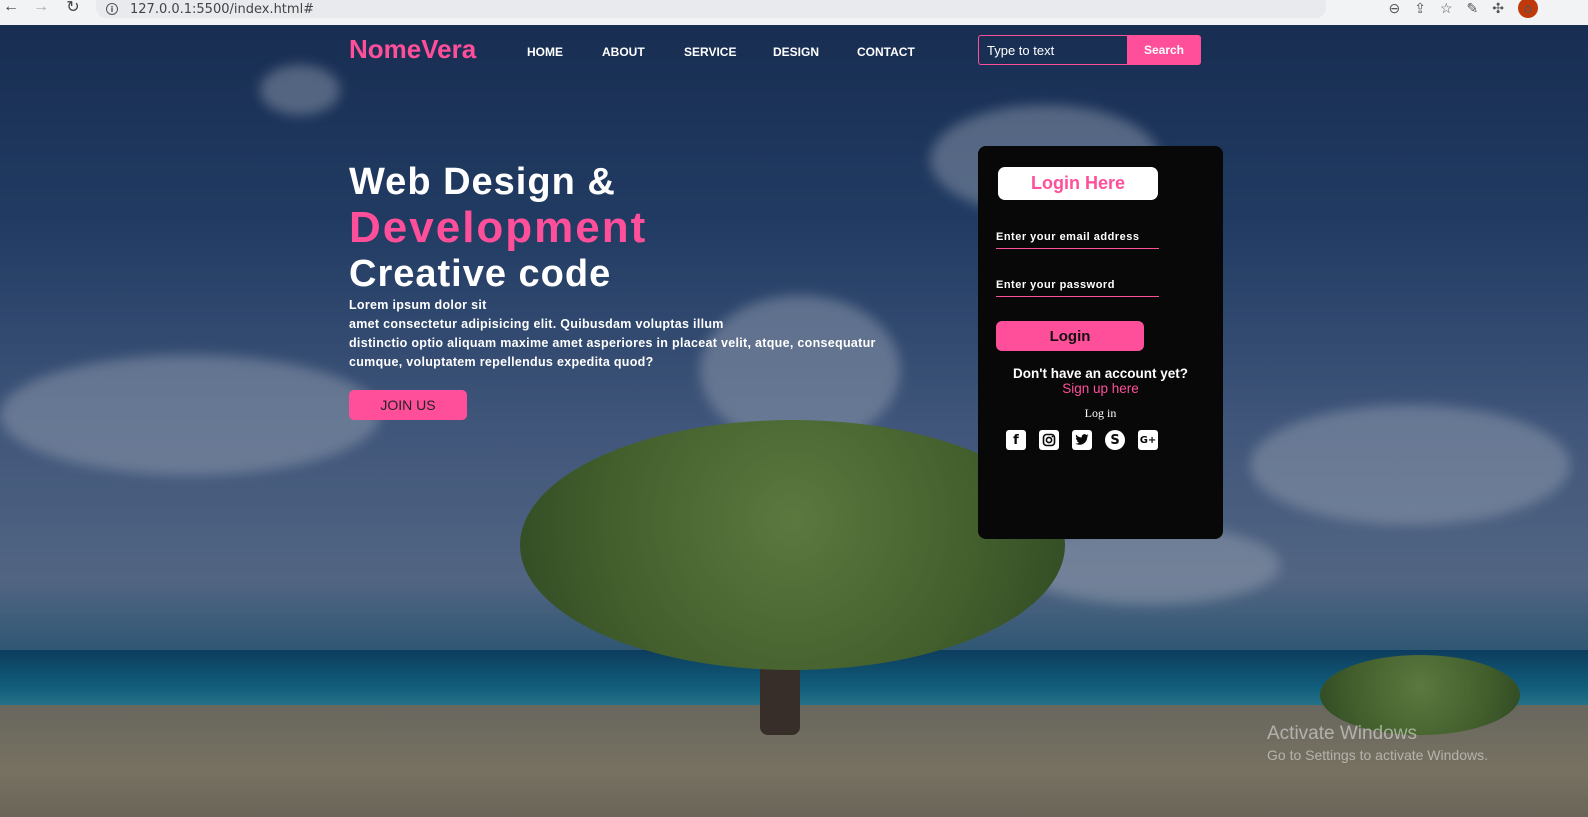 This screenshot has width=1588, height=817. What do you see at coordinates (1473, 8) in the screenshot?
I see `edit-icon: ✎` at bounding box center [1473, 8].